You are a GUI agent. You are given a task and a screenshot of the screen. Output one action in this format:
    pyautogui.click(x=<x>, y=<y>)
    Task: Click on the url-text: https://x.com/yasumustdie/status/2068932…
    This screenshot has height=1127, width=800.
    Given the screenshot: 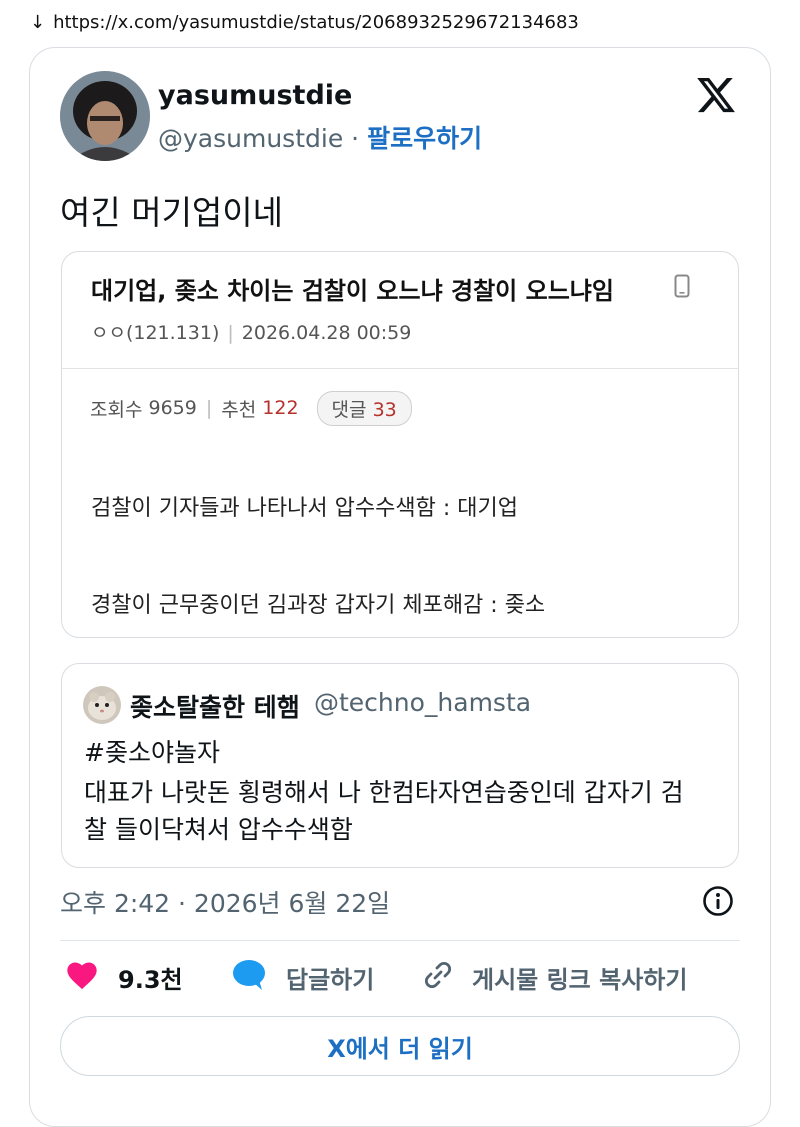 What is the action you would take?
    pyautogui.click(x=316, y=22)
    